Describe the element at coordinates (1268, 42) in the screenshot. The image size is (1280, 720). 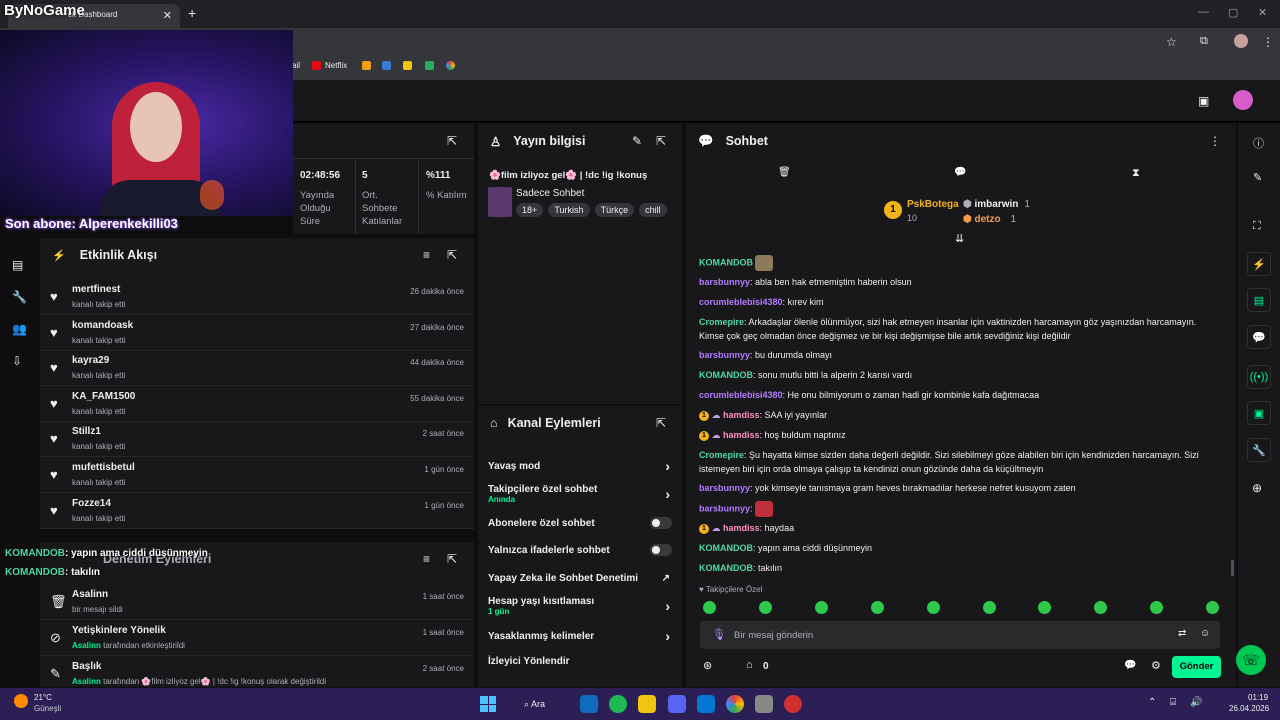
I see `menu-icon: ⋮` at that location.